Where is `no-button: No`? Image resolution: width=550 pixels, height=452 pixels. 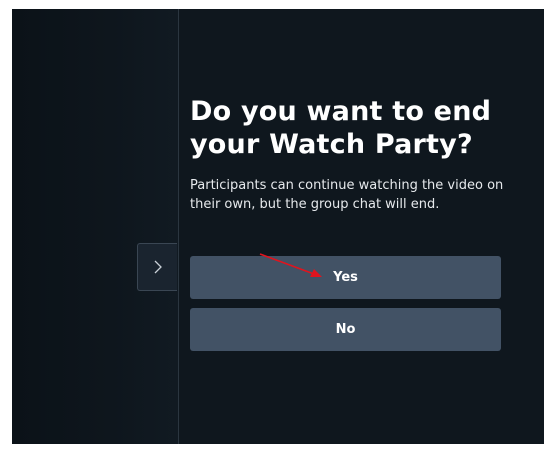 no-button: No is located at coordinates (345, 329).